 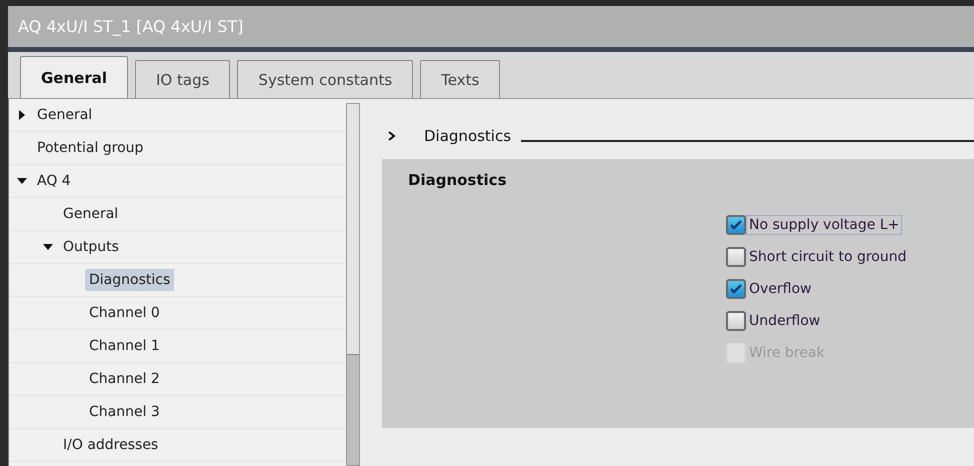 I want to click on tree-item: Diagnostics, so click(x=129, y=280).